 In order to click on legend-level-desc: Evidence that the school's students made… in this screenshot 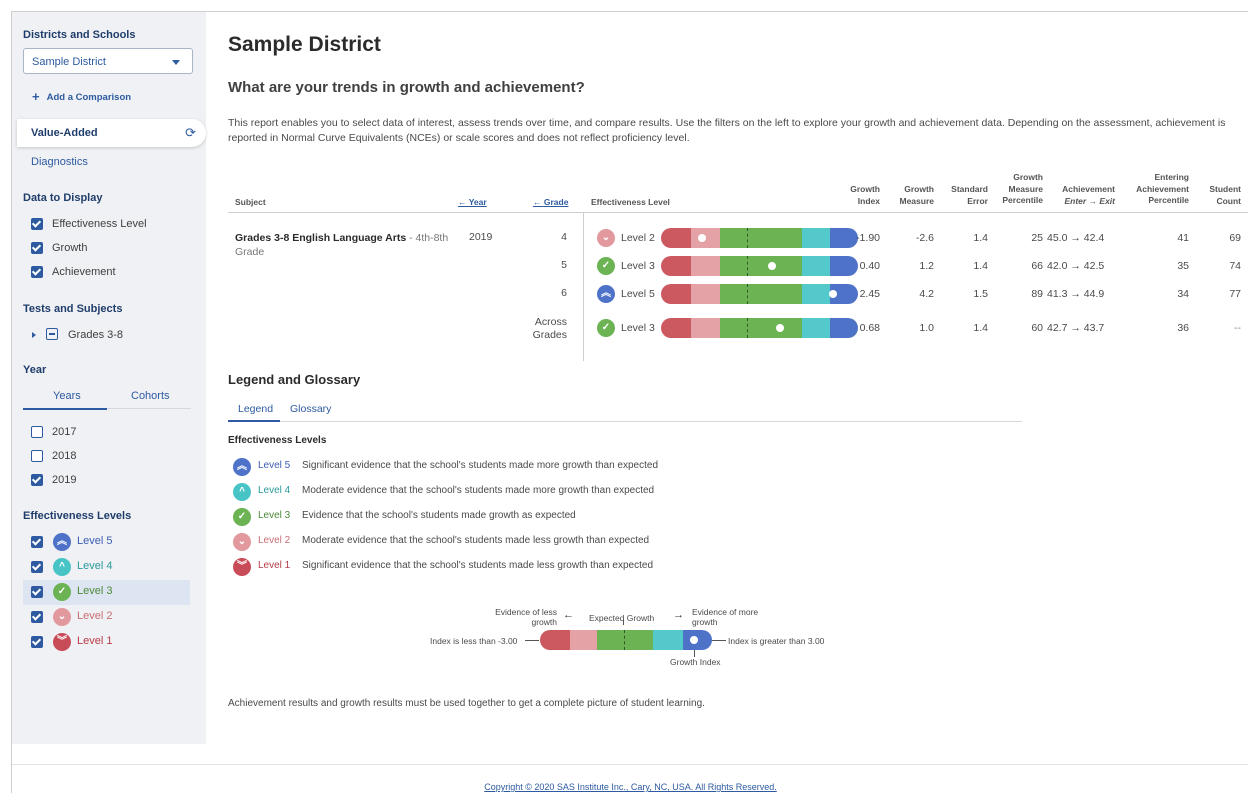, I will do `click(439, 515)`.